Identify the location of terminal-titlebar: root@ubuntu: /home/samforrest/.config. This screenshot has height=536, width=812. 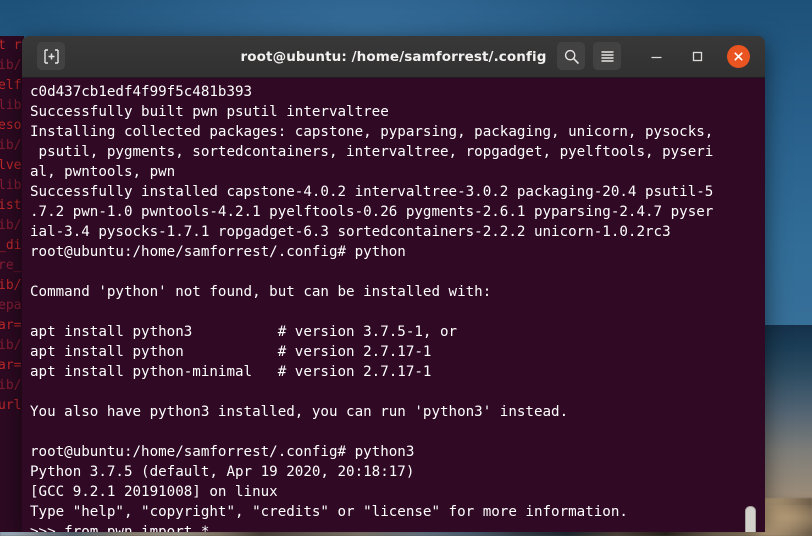
(393, 57).